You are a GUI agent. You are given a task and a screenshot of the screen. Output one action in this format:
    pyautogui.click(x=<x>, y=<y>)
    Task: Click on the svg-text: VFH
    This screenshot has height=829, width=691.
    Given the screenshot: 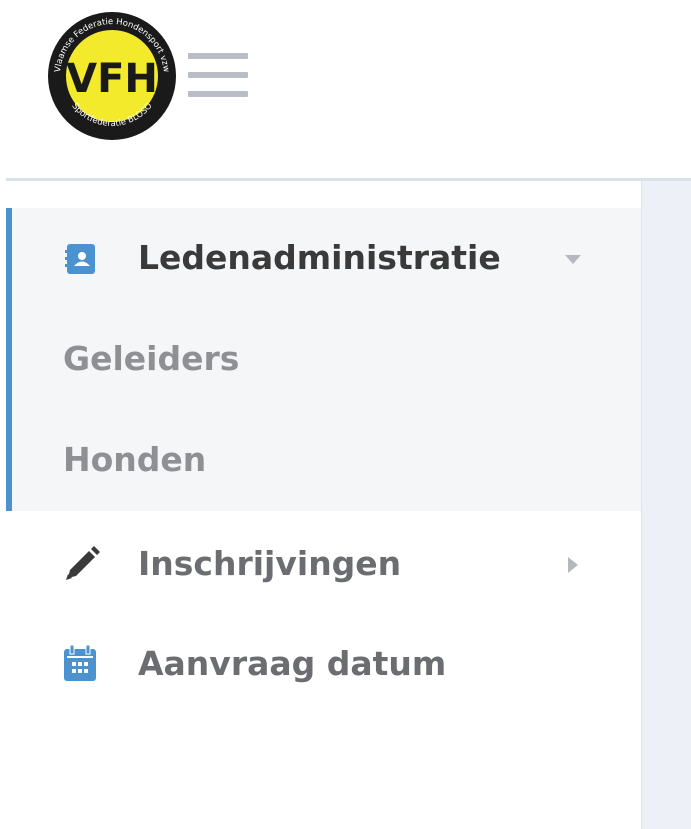 What is the action you would take?
    pyautogui.click(x=112, y=79)
    